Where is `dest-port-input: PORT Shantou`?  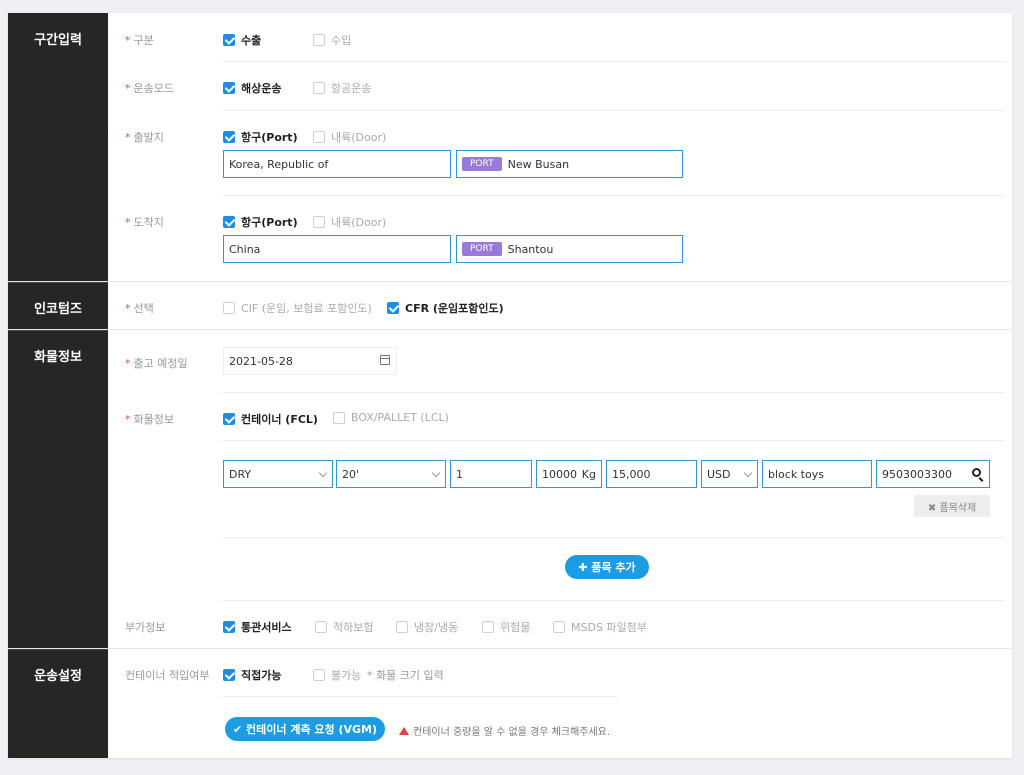 dest-port-input: PORT Shantou is located at coordinates (569, 249).